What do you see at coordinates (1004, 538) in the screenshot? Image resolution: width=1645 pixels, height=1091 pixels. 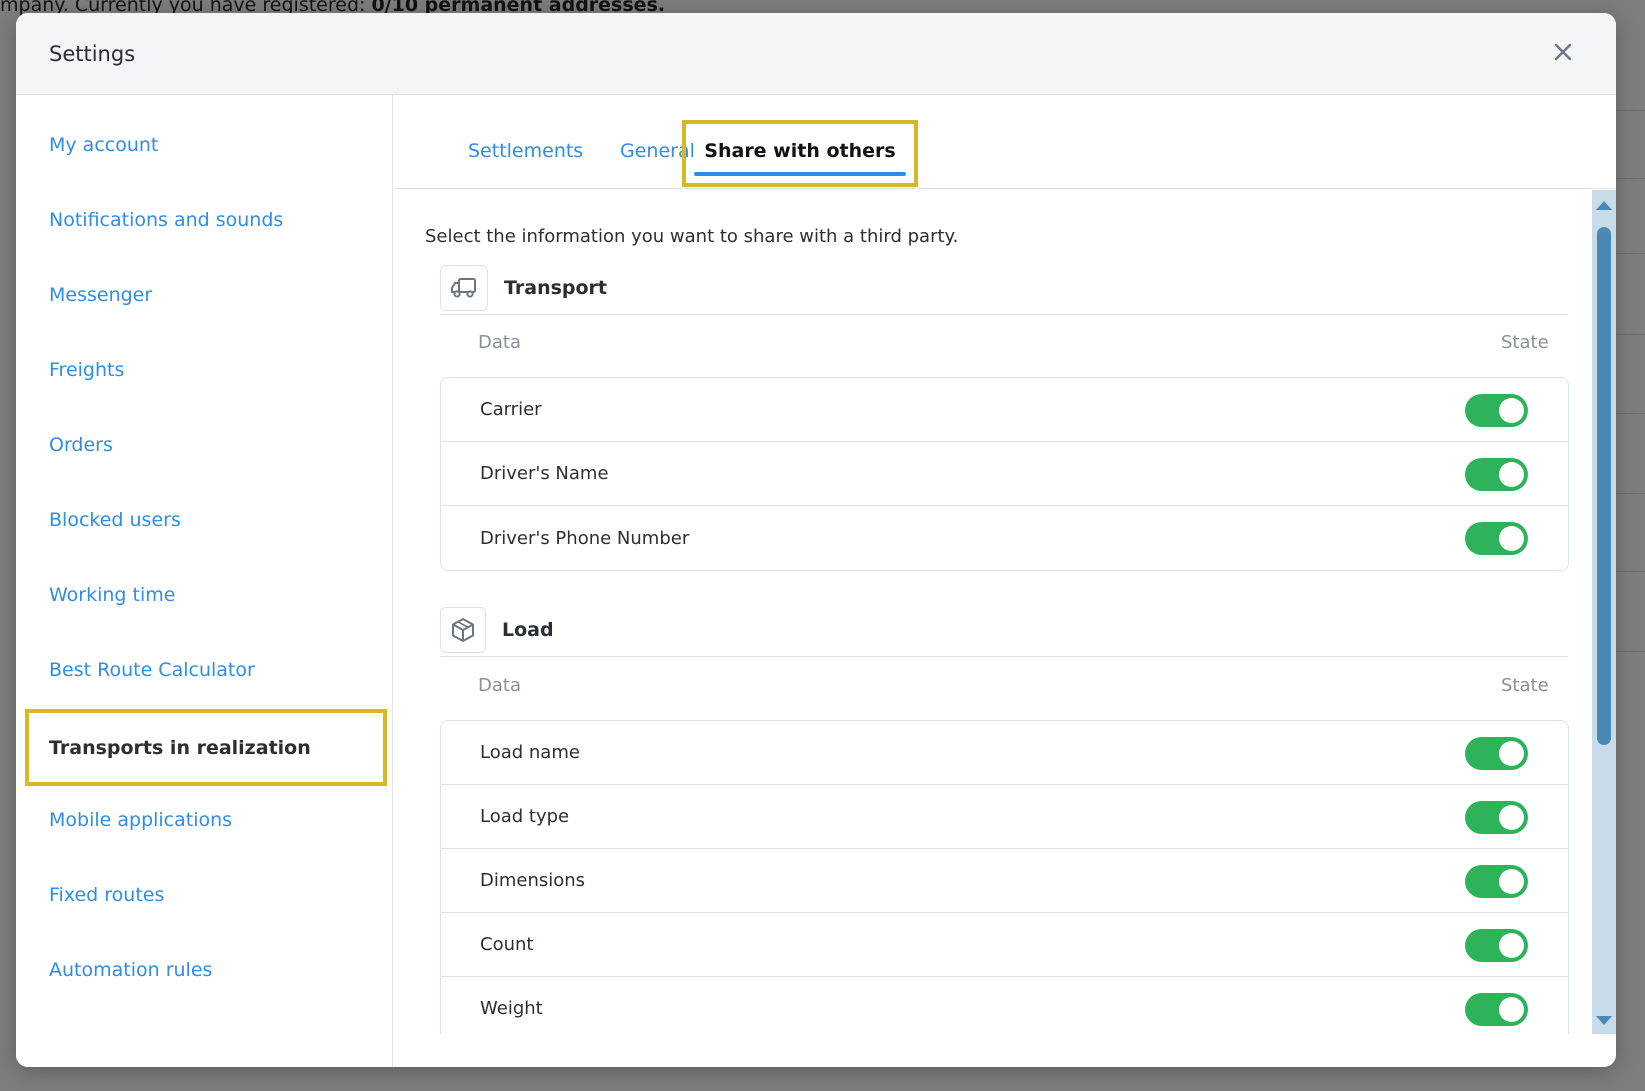 I see `list-item: Driver's Phone Number` at bounding box center [1004, 538].